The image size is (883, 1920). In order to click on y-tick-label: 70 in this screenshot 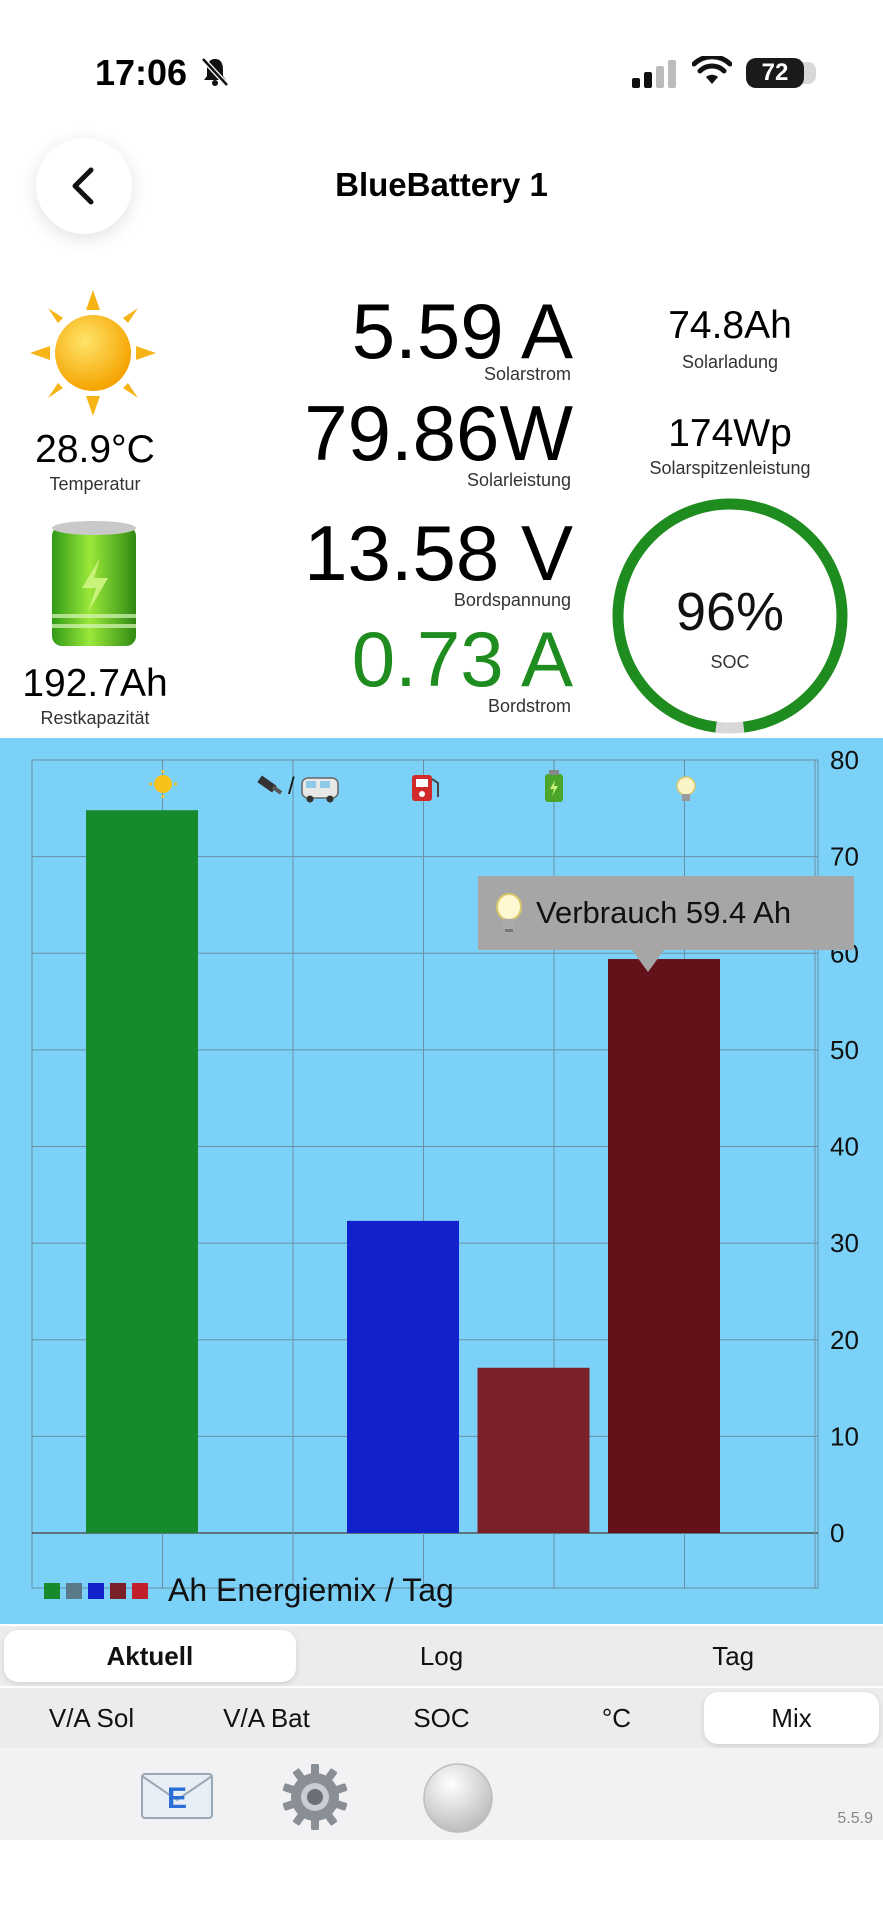, I will do `click(844, 857)`.